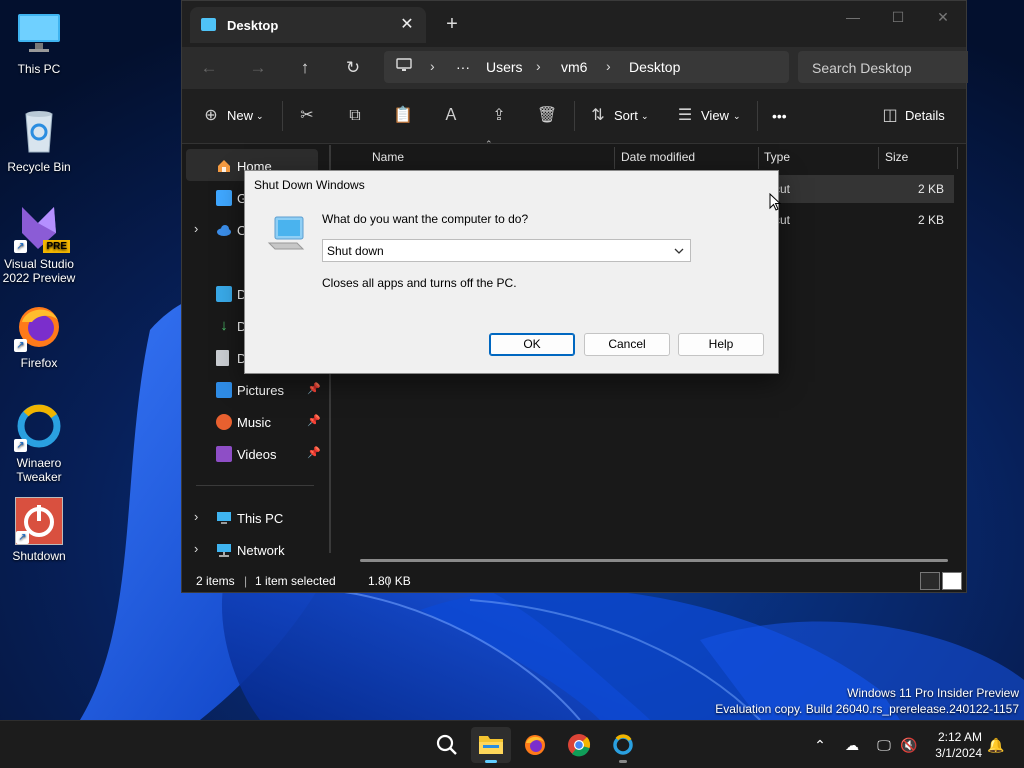 This screenshot has height=768, width=1024. What do you see at coordinates (506, 250) in the screenshot?
I see `shutdown-option-select: Shut down` at bounding box center [506, 250].